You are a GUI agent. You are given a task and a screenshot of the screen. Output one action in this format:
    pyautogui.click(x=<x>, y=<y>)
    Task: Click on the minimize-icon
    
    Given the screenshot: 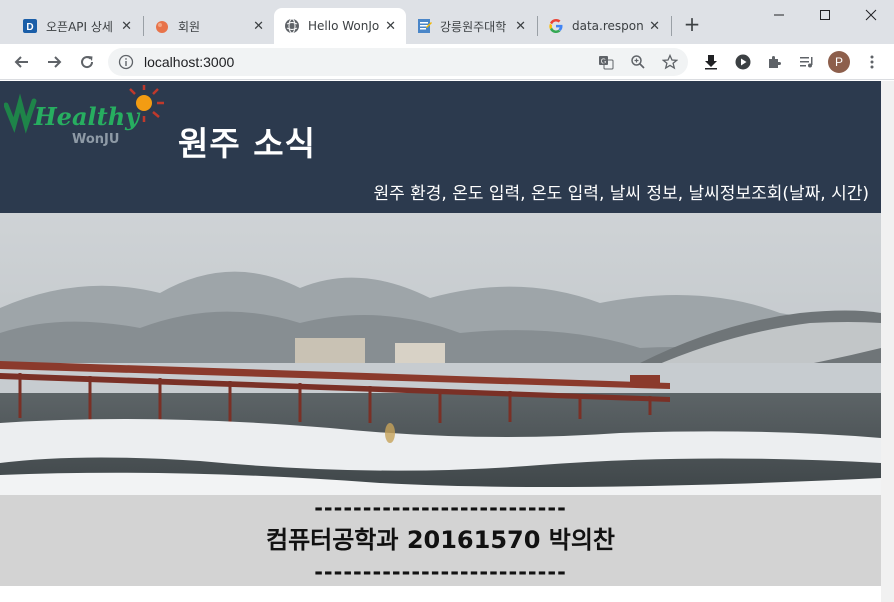 What is the action you would take?
    pyautogui.click(x=779, y=15)
    